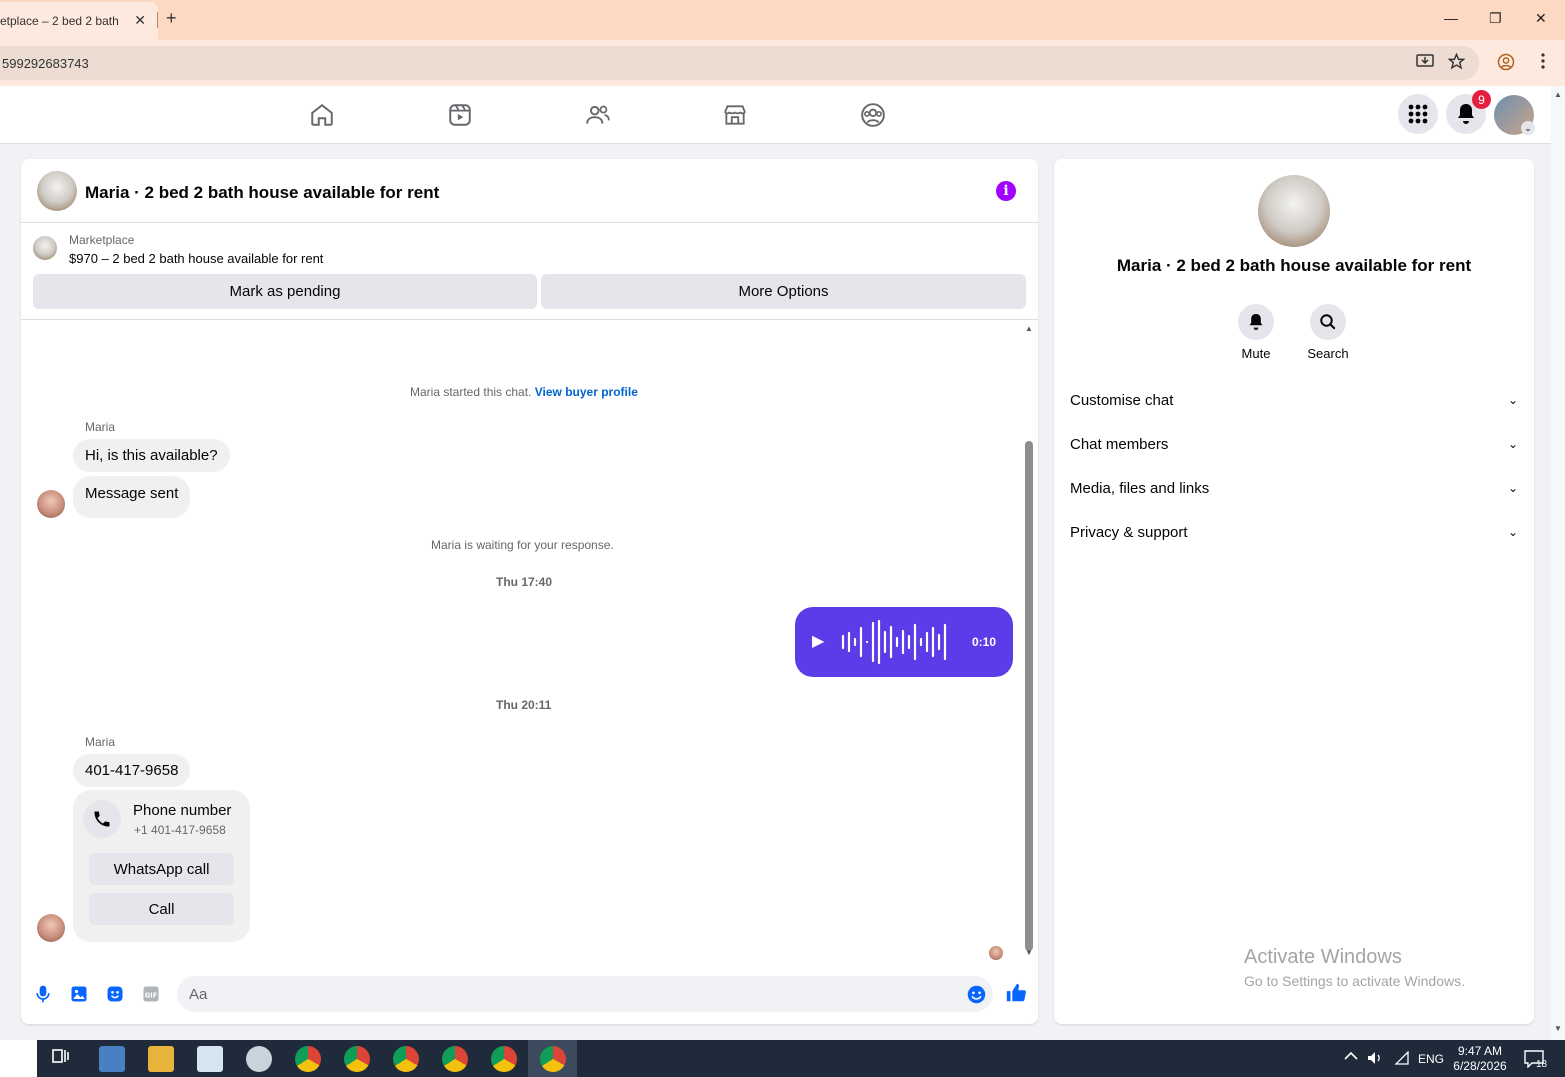  I want to click on wifi-icon, so click(1402, 1059).